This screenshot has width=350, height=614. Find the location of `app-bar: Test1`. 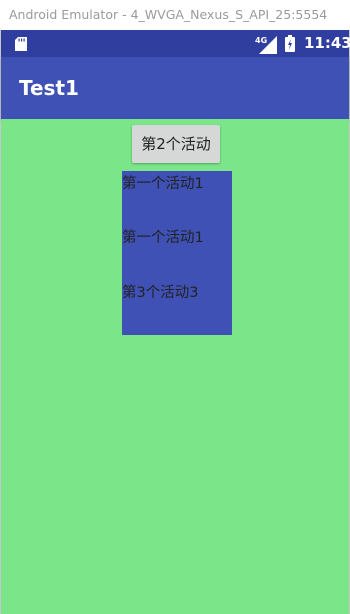

app-bar: Test1 is located at coordinates (175, 88).